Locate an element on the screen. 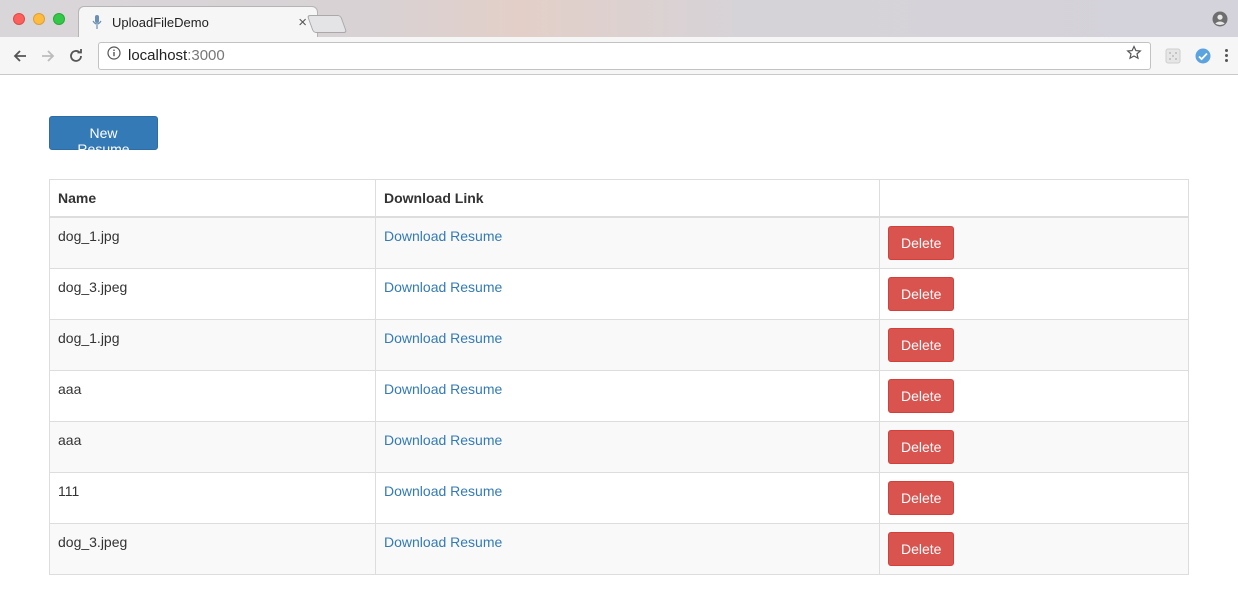  address-bar: localhost:3000 is located at coordinates (624, 55).